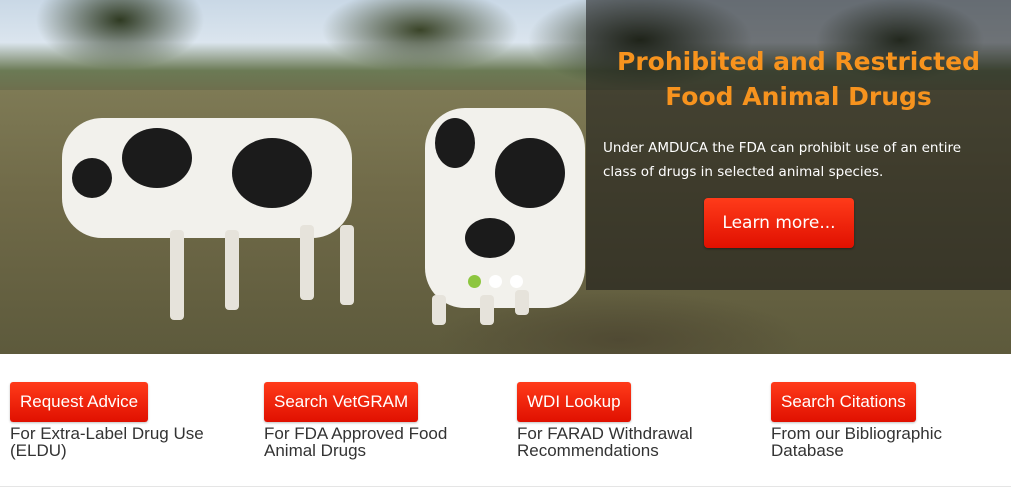 The image size is (1024, 488). Describe the element at coordinates (857, 442) in the screenshot. I see `card-description: From our Bibliographic Database` at that location.